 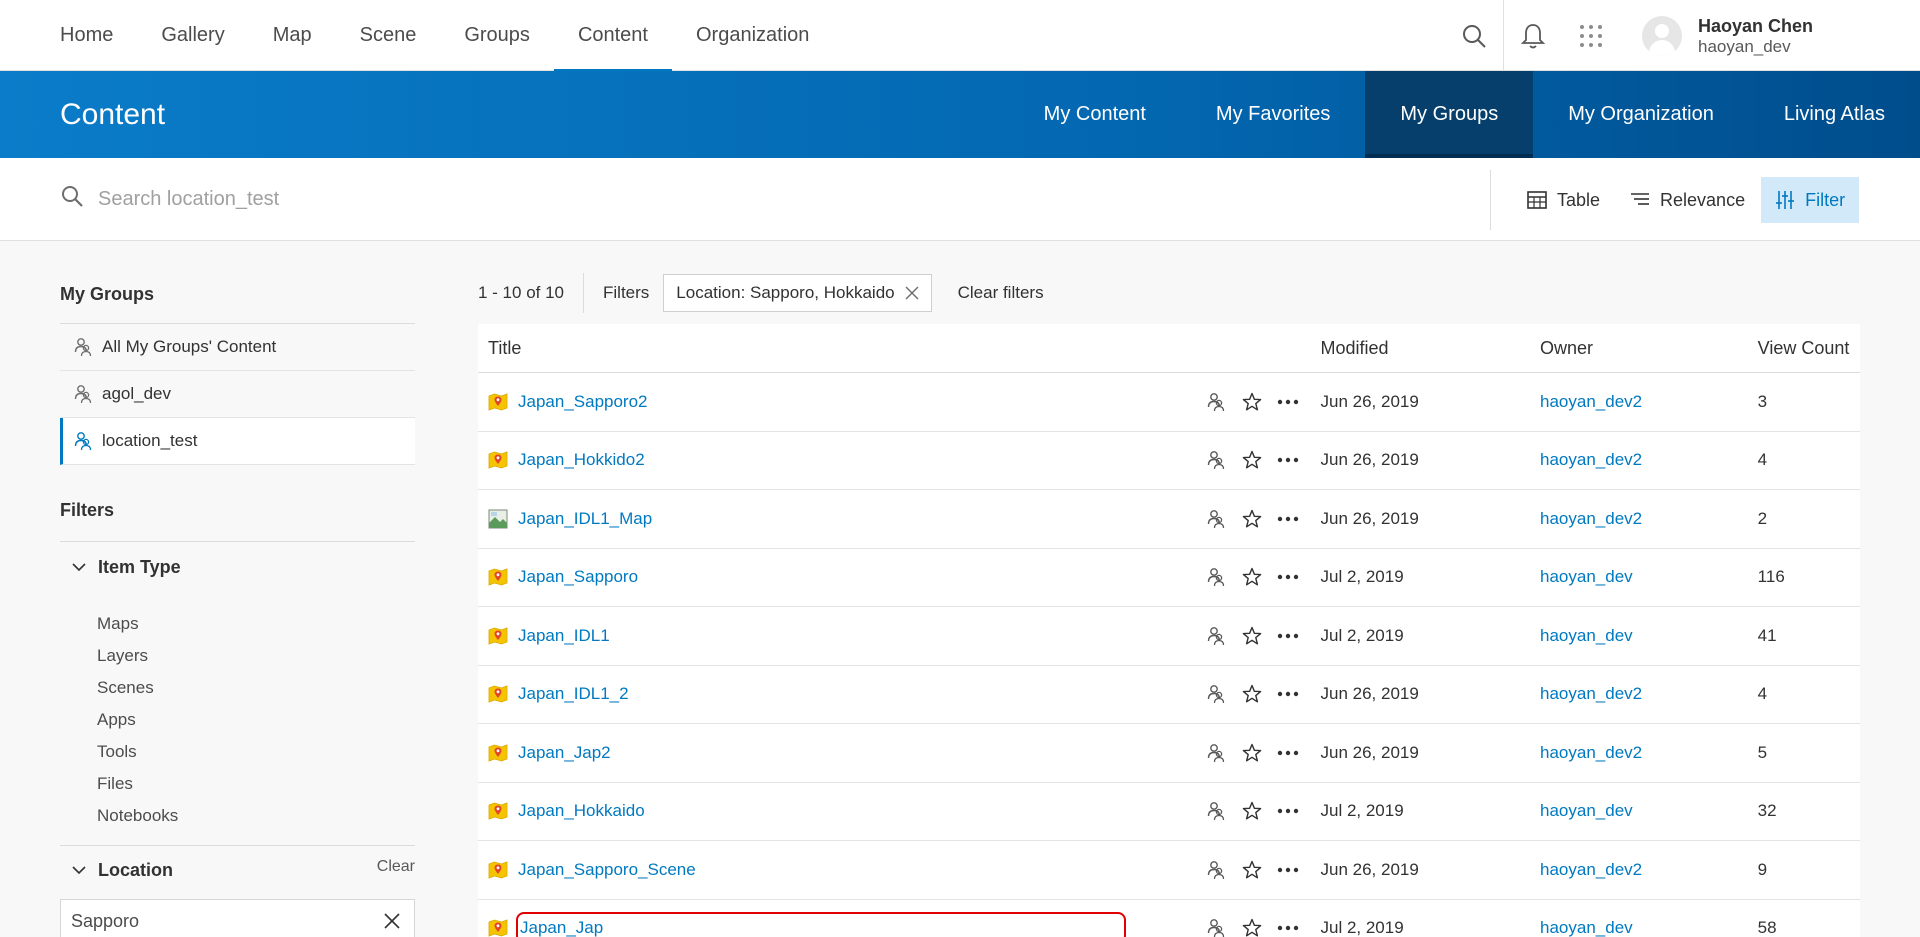 I want to click on tab-my-favorites: My Favorites, so click(x=1273, y=114).